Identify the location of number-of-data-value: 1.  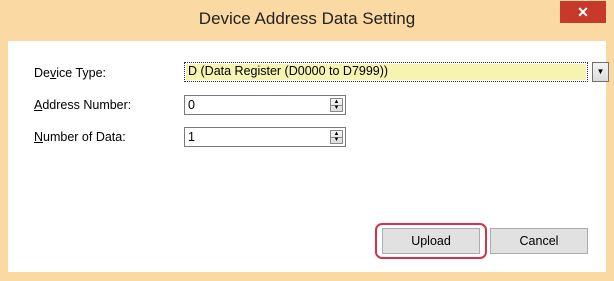
(191, 137).